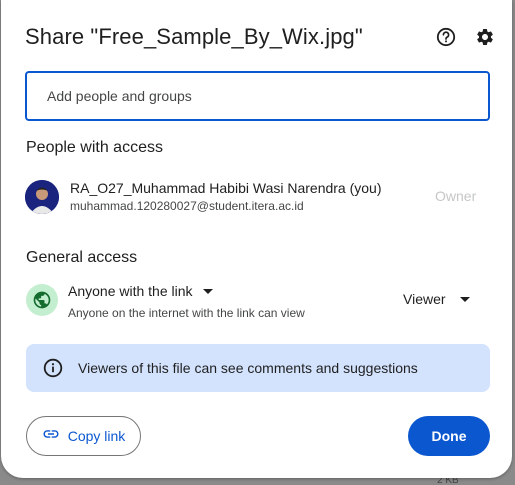 The width and height of the screenshot is (515, 485). Describe the element at coordinates (96, 436) in the screenshot. I see `copy-link-label: Copy link` at that location.